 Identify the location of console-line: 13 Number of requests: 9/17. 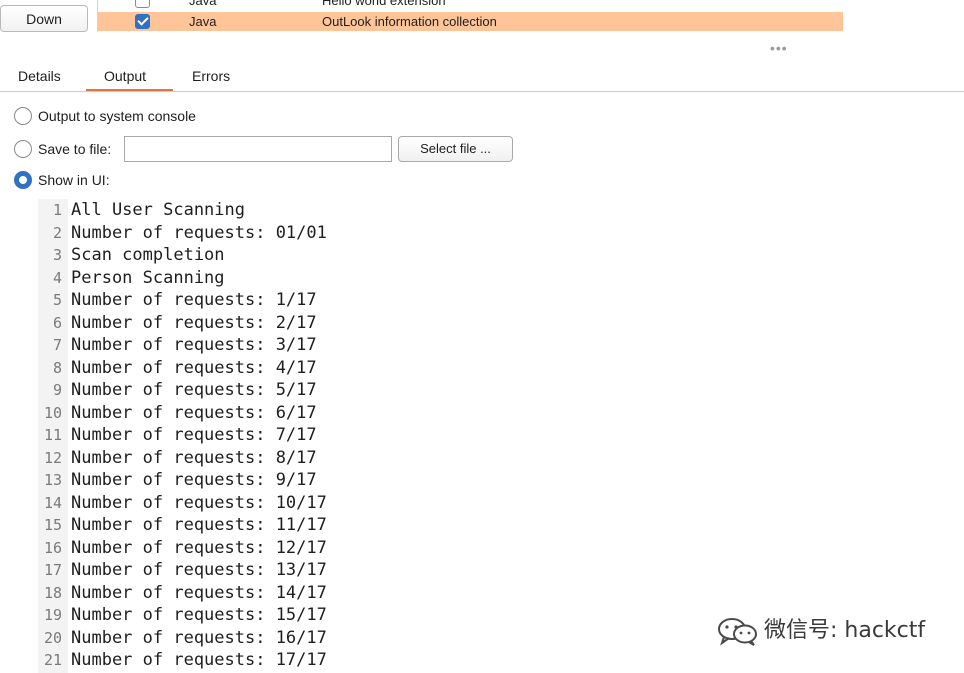
(501, 480).